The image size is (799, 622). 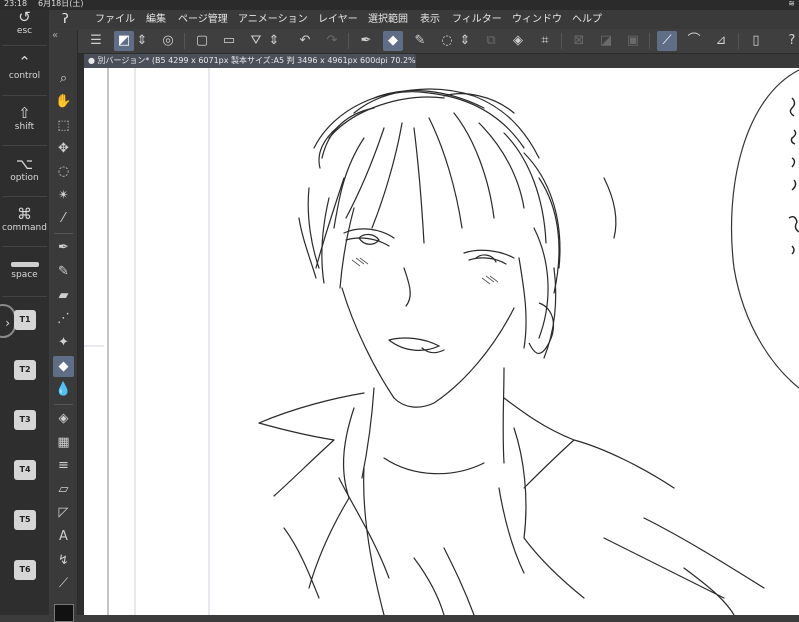 What do you see at coordinates (338, 19) in the screenshot?
I see `menu-layer: レイヤー` at bounding box center [338, 19].